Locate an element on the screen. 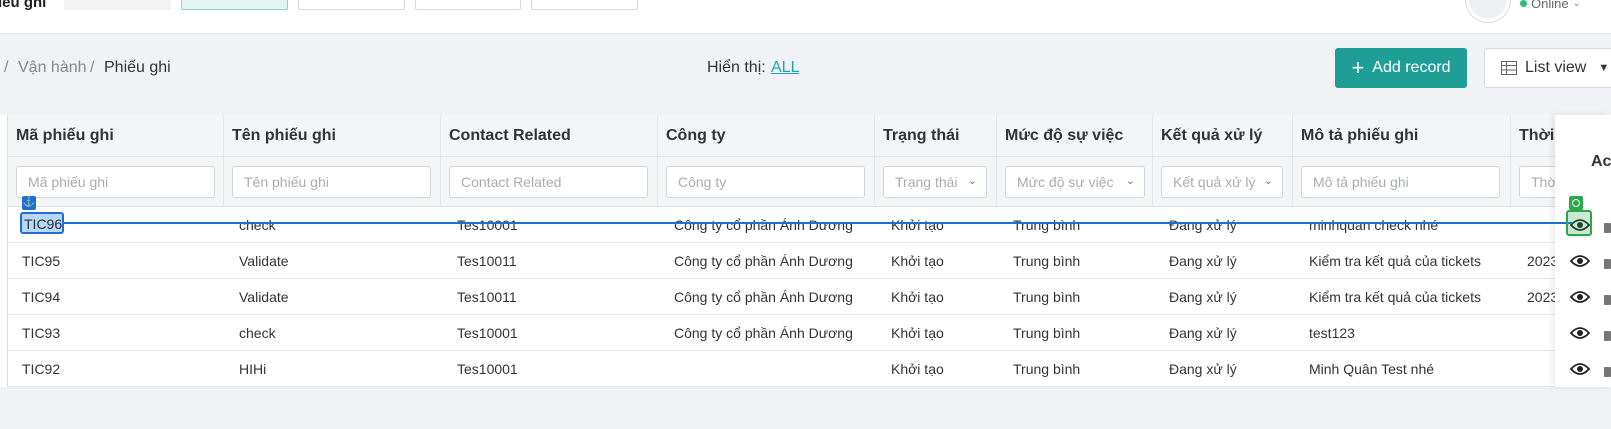  column-header-name: Tên phiếu ghi is located at coordinates (332, 136).